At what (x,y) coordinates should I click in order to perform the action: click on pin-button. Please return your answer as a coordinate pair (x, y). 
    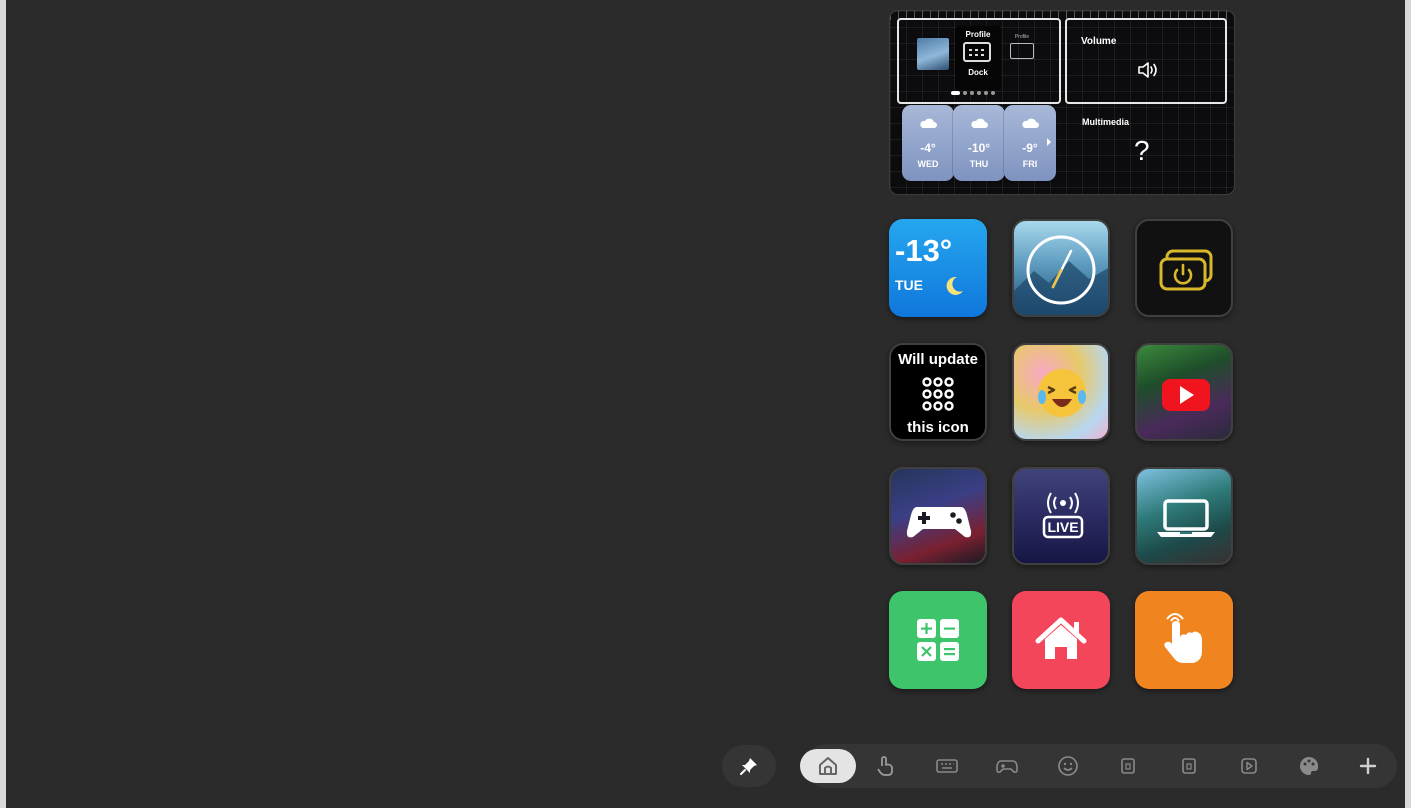
    Looking at the image, I should click on (749, 766).